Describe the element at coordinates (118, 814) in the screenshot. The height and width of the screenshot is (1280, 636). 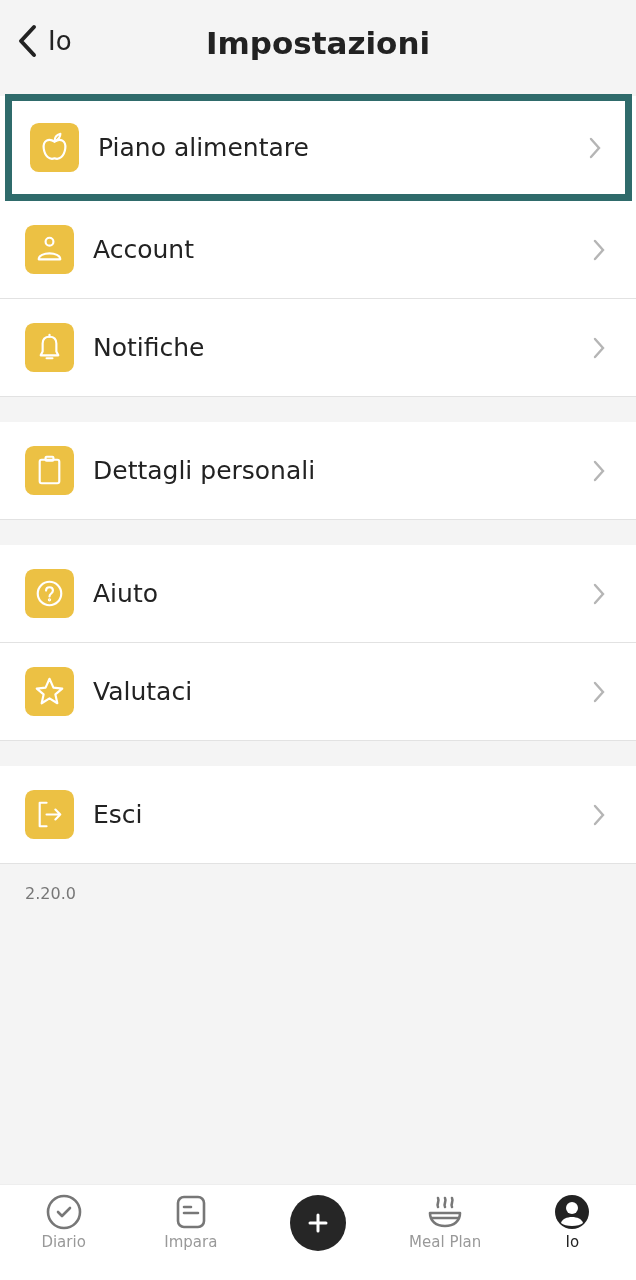
I see `item-label: Esci` at that location.